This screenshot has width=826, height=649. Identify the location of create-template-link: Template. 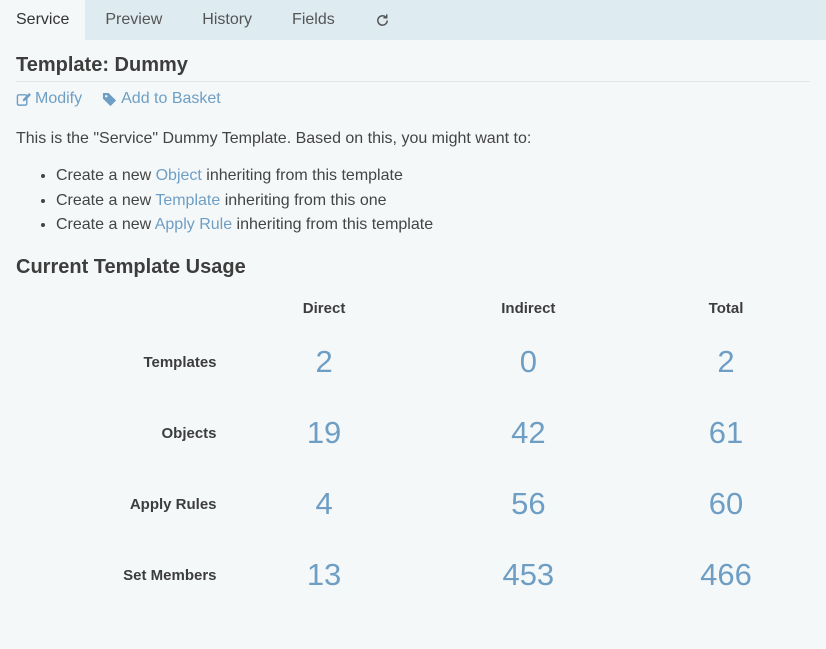
(187, 200).